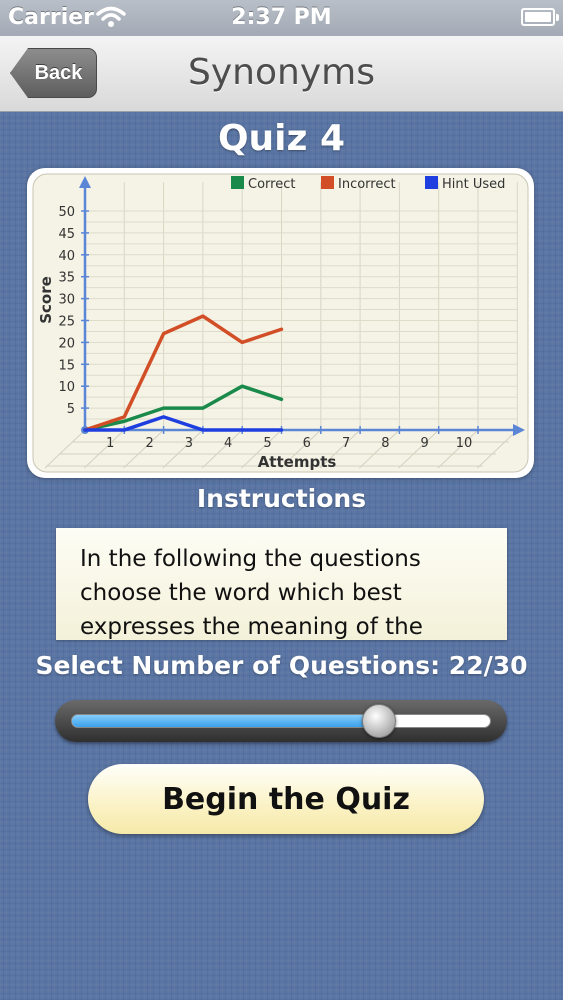 This screenshot has height=1000, width=563. What do you see at coordinates (66, 365) in the screenshot?
I see `y-tick-label: 15` at bounding box center [66, 365].